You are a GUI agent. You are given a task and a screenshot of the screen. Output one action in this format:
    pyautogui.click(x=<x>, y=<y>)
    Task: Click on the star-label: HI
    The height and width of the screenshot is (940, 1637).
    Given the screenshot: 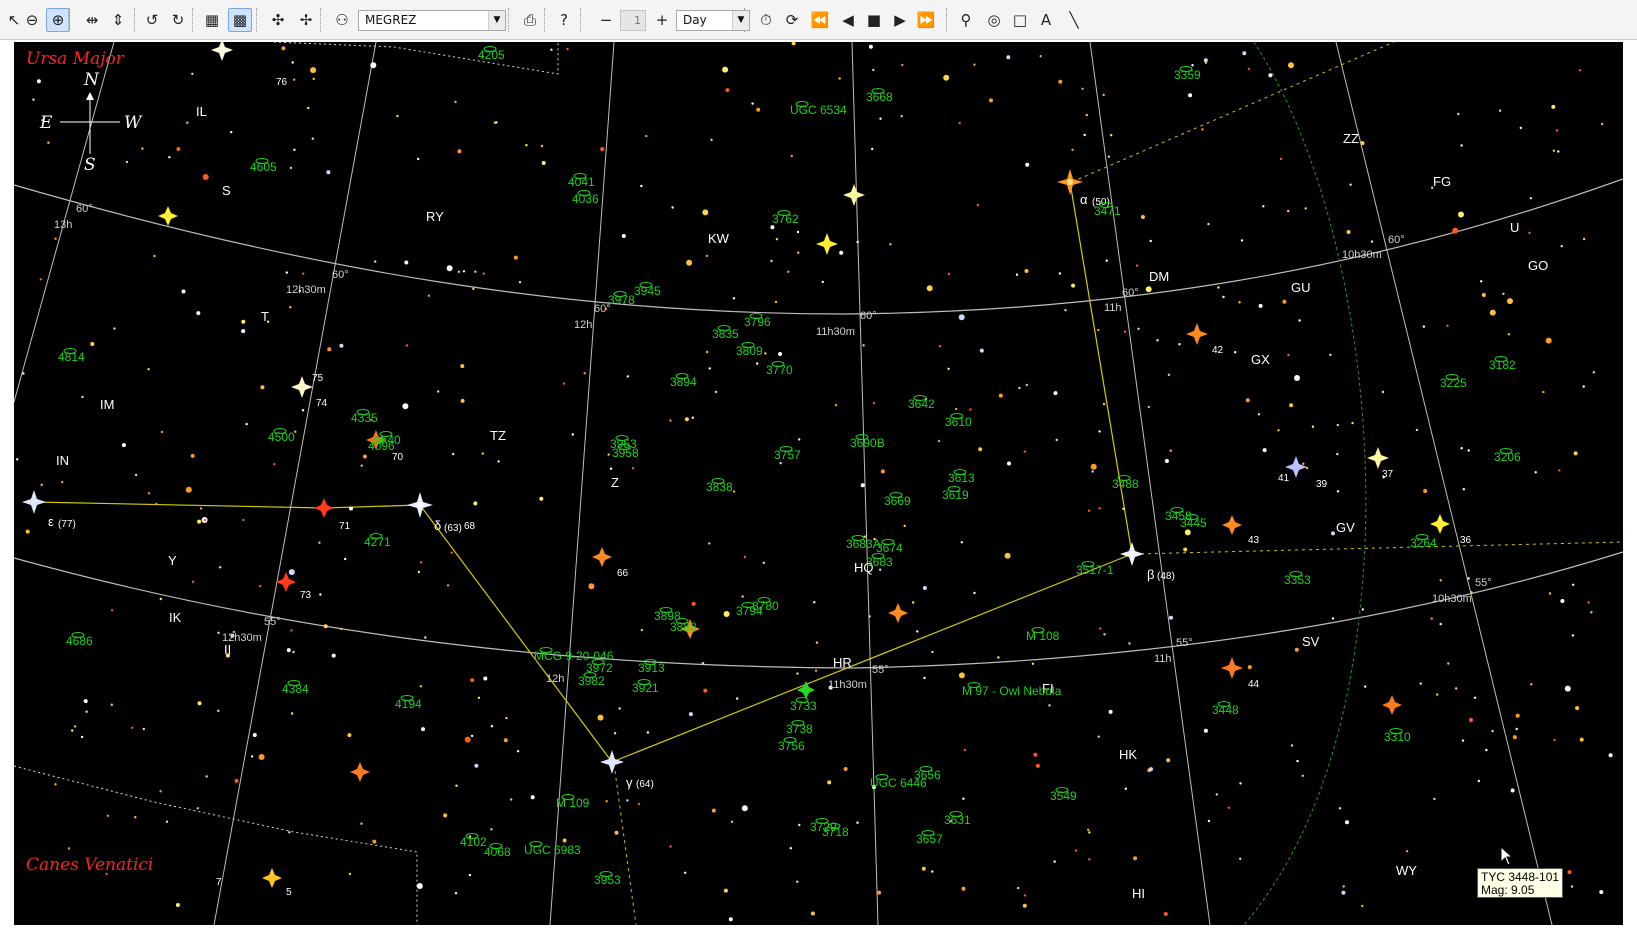 What is the action you would take?
    pyautogui.click(x=1138, y=893)
    